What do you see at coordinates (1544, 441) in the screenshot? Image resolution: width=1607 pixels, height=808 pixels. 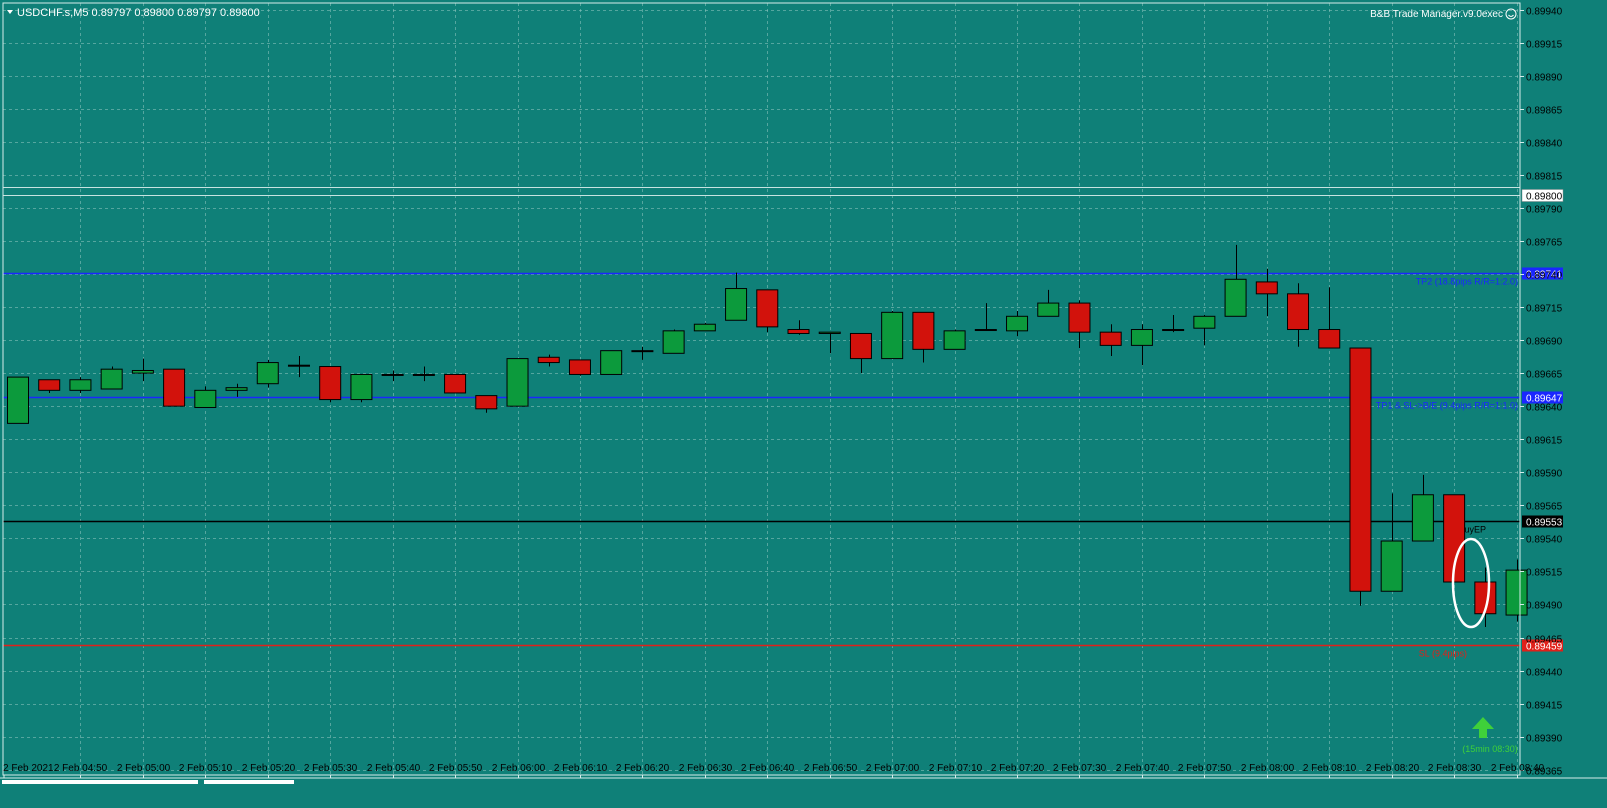 I see `y-tick-label: 0.89615` at bounding box center [1544, 441].